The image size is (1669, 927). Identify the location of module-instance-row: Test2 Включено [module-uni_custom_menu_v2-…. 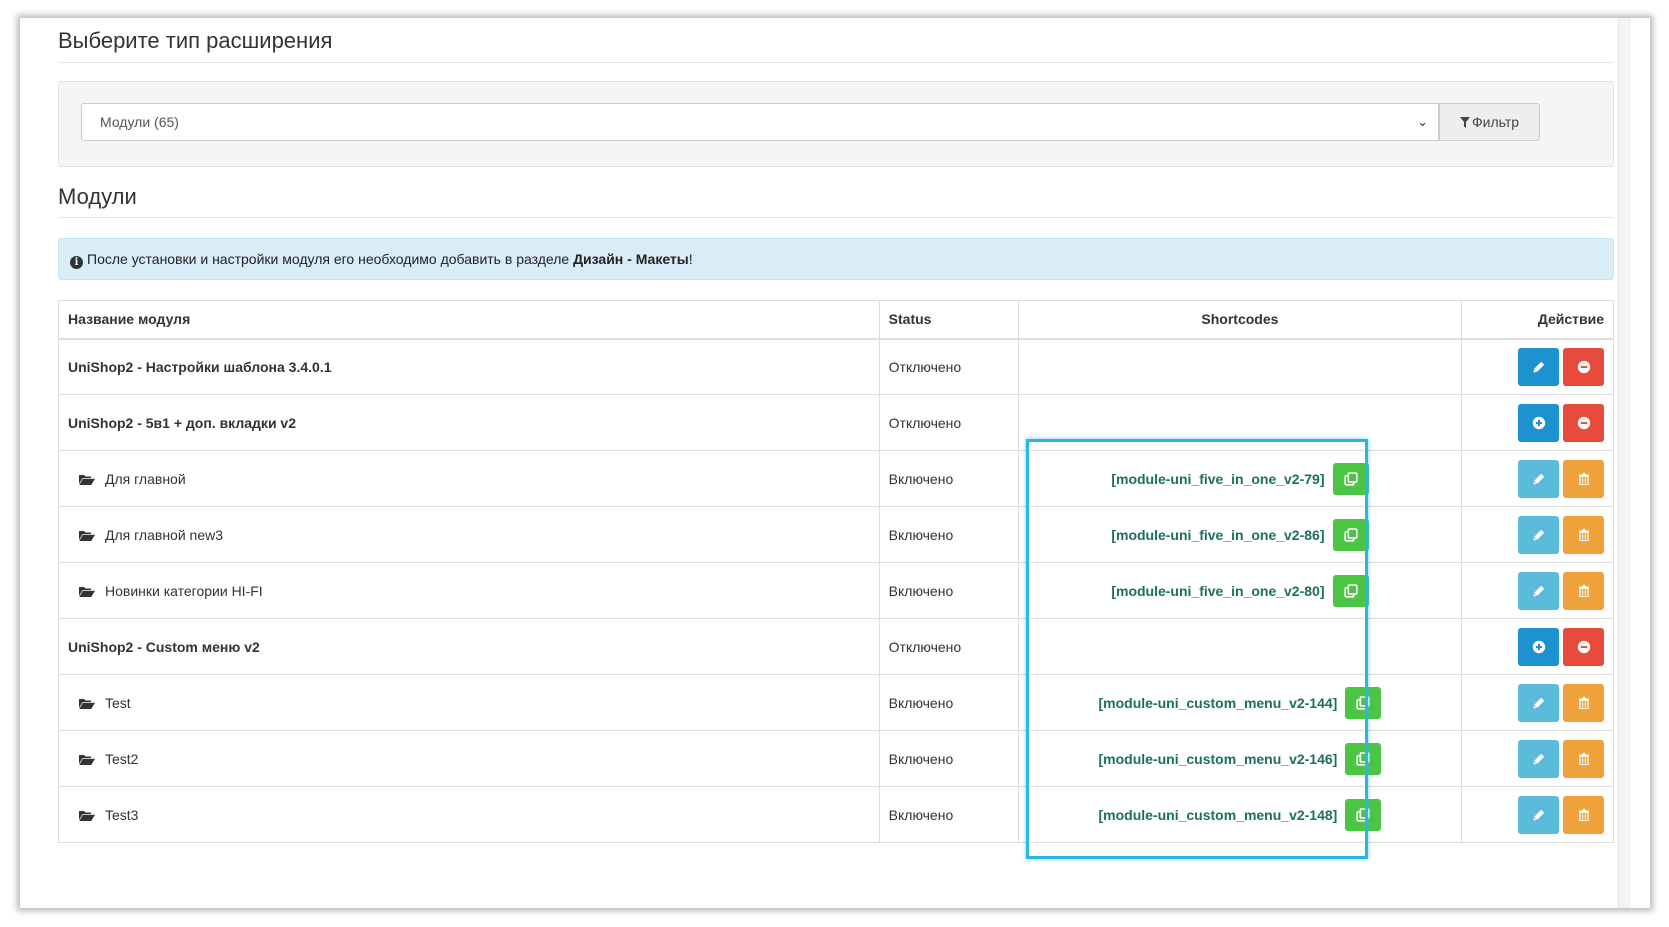
(836, 758).